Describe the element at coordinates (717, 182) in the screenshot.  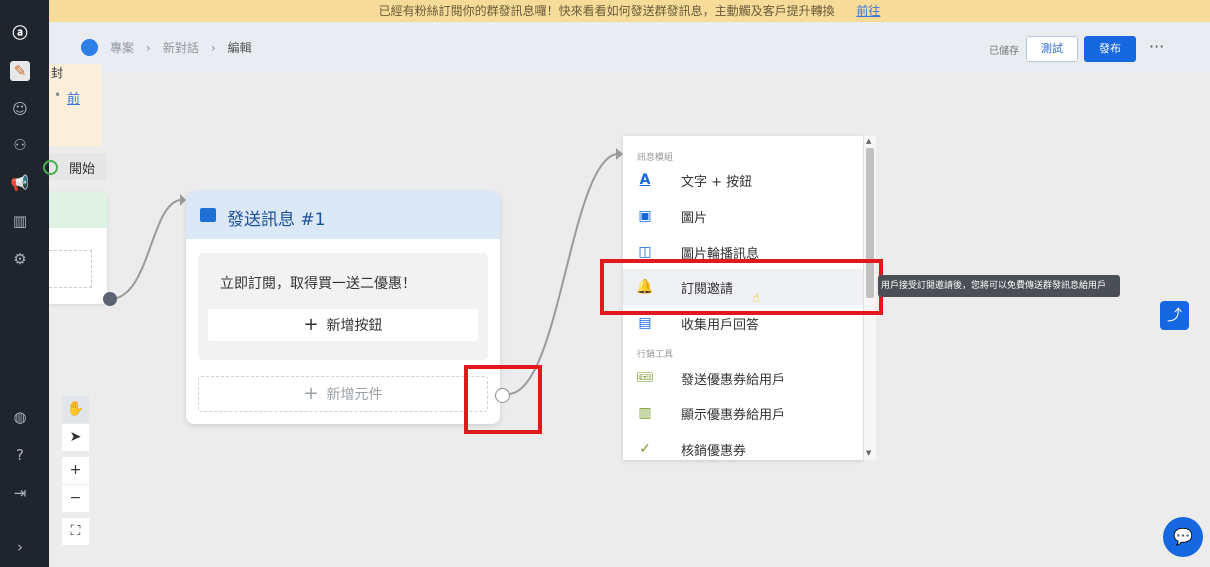
I see `menu-item-label: 文字 + 按鈕` at that location.